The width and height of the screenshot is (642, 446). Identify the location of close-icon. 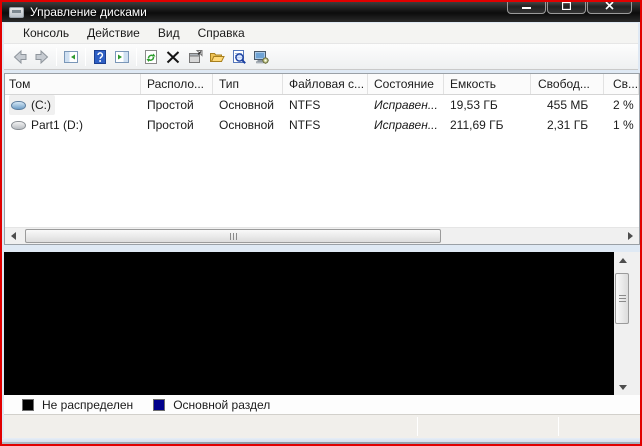
(609, 6).